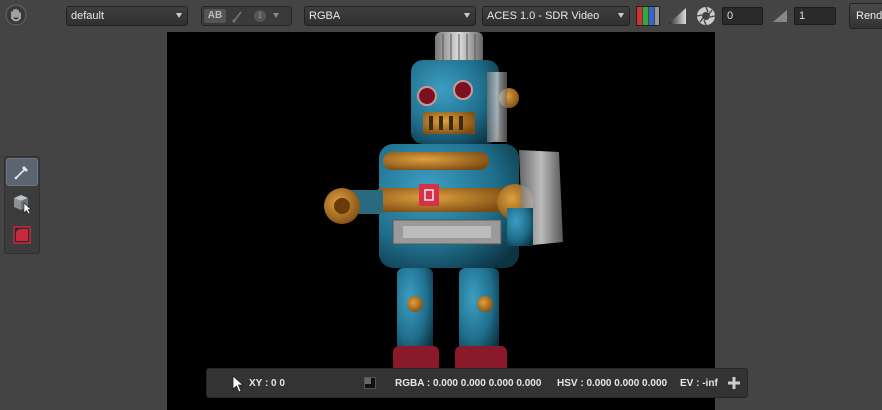 Image resolution: width=882 pixels, height=410 pixels. Describe the element at coordinates (127, 16) in the screenshot. I see `view-select: default` at that location.